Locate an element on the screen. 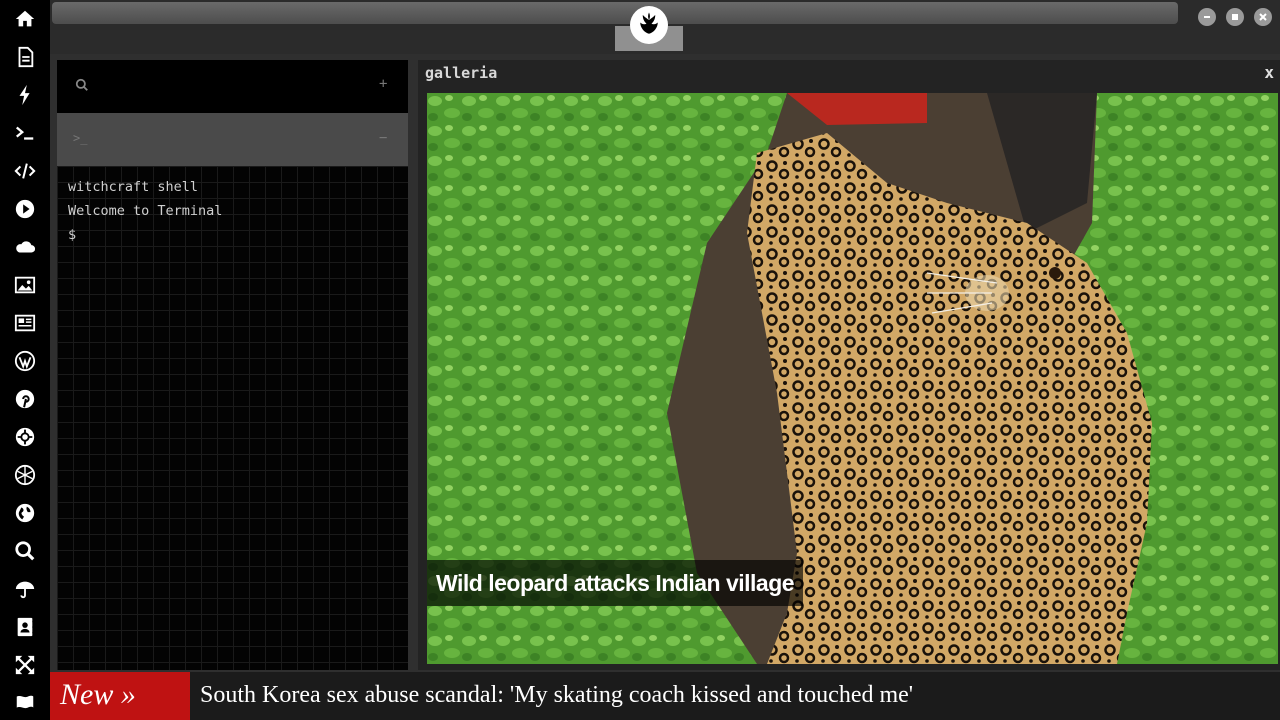 The width and height of the screenshot is (1280, 720). umbrella-icon is located at coordinates (25, 589).